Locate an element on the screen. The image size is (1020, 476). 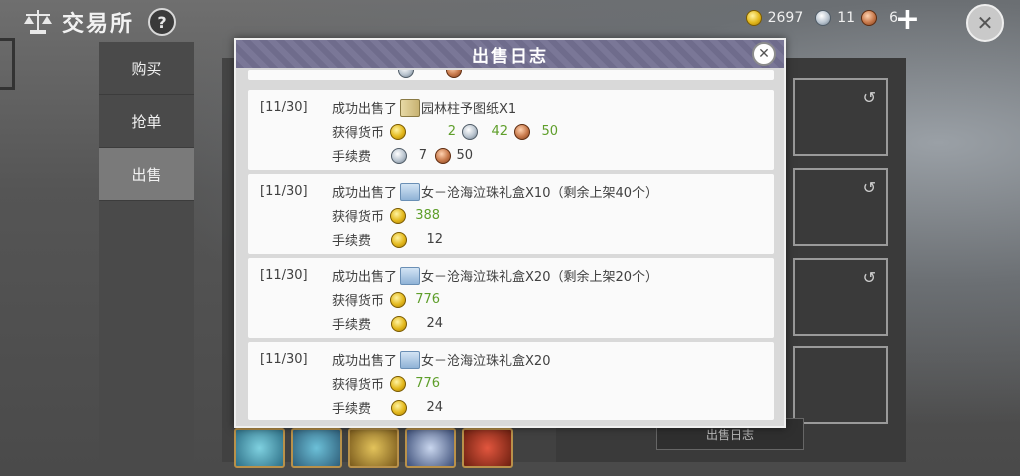
plus-icon: + is located at coordinates (907, 19).